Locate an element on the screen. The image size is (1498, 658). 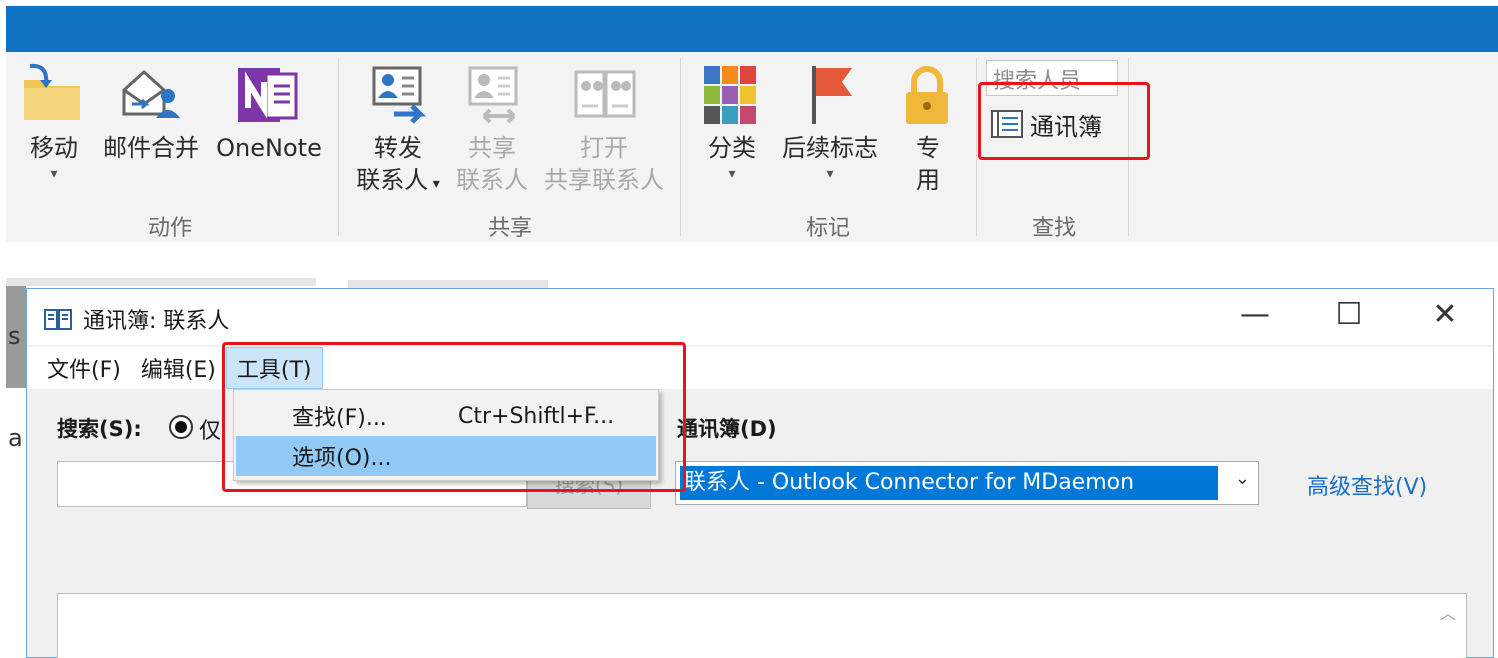
mail-merge-button: 邮件合并 is located at coordinates (151, 148).